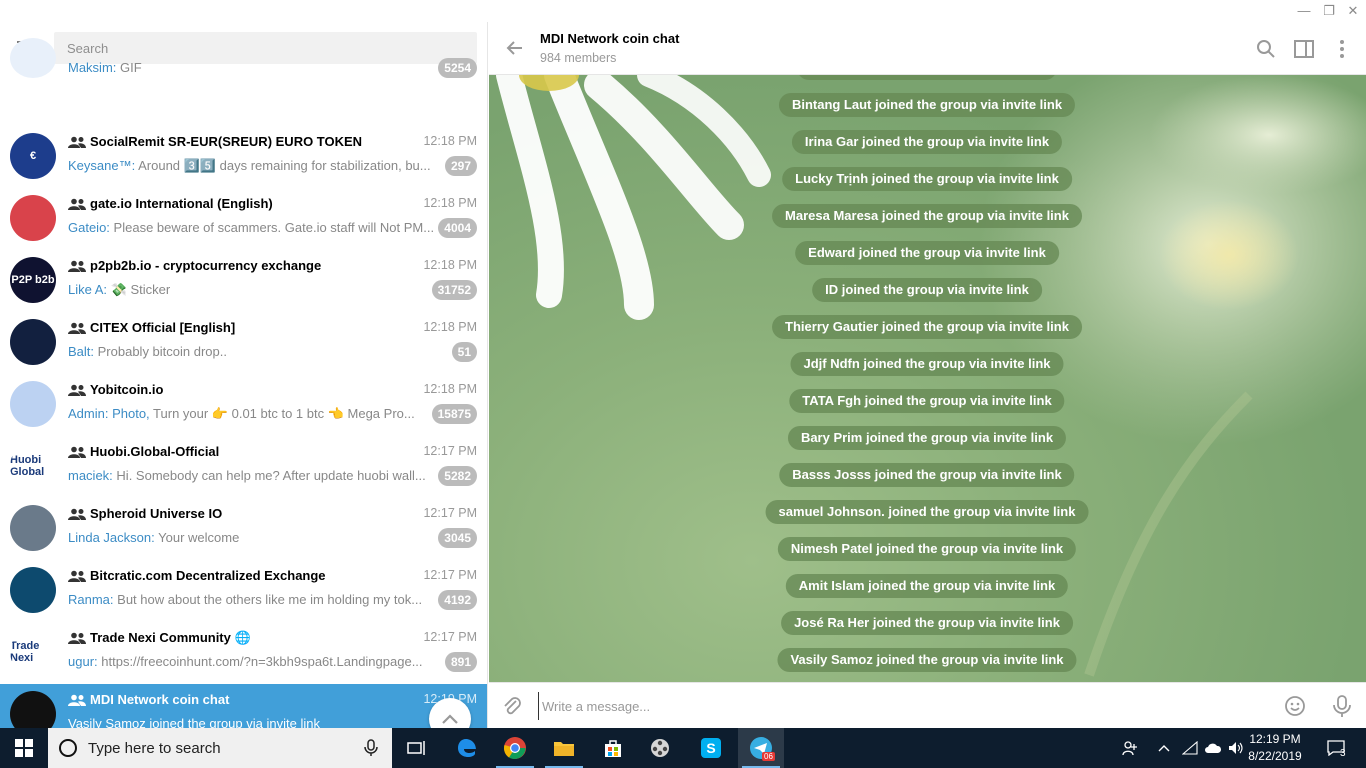 The width and height of the screenshot is (1366, 768). What do you see at coordinates (457, 538) in the screenshot?
I see `unread-badge: 3045` at bounding box center [457, 538].